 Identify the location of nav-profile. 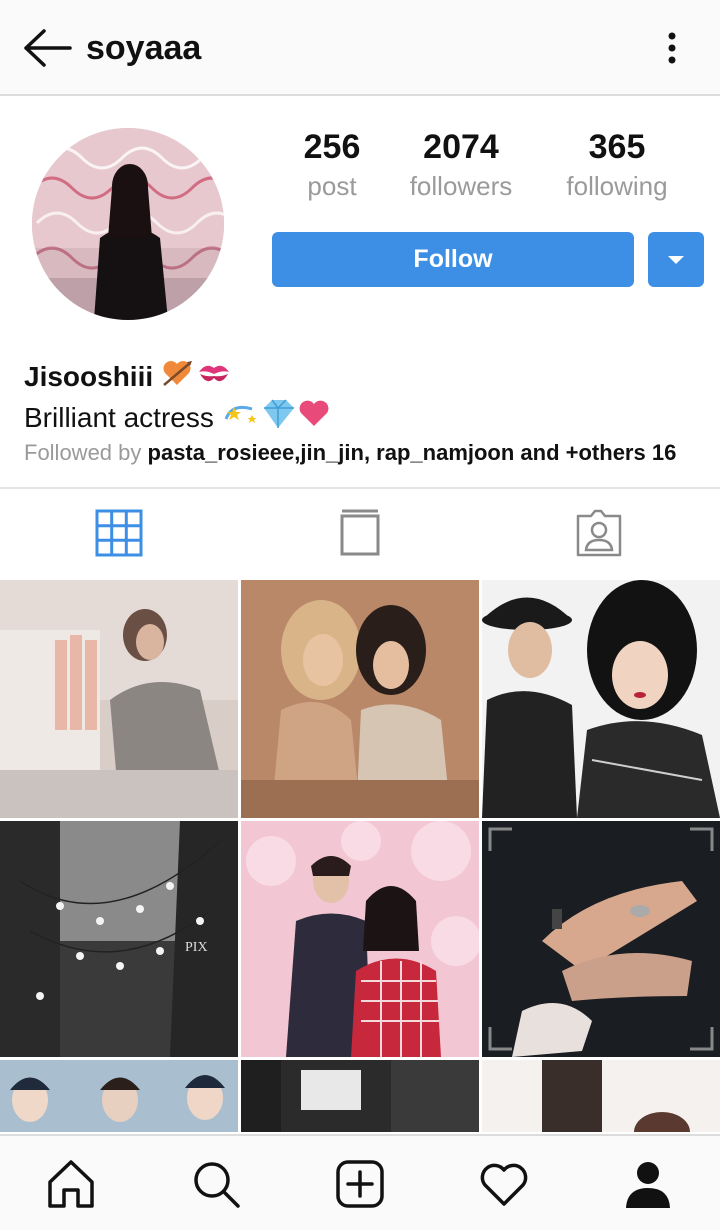
(648, 1184).